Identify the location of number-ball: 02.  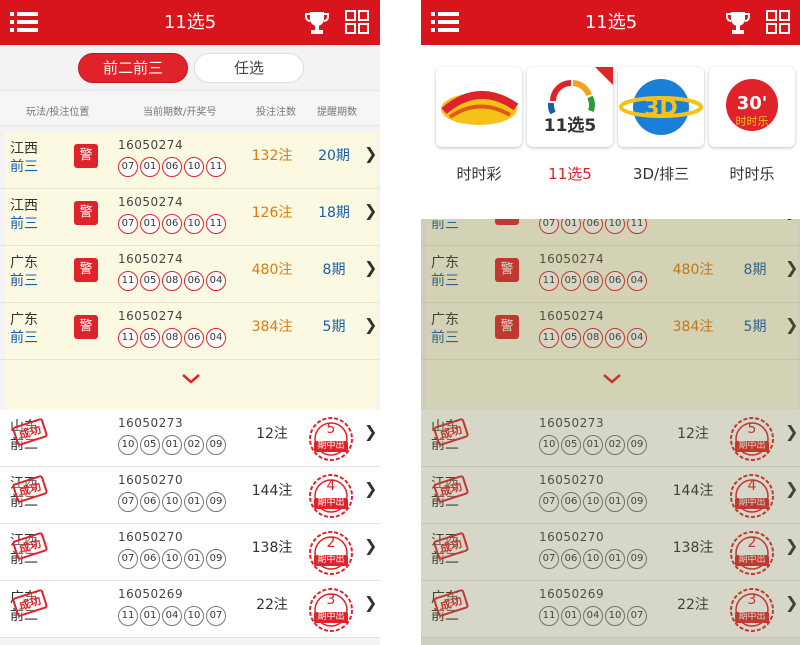
(194, 445).